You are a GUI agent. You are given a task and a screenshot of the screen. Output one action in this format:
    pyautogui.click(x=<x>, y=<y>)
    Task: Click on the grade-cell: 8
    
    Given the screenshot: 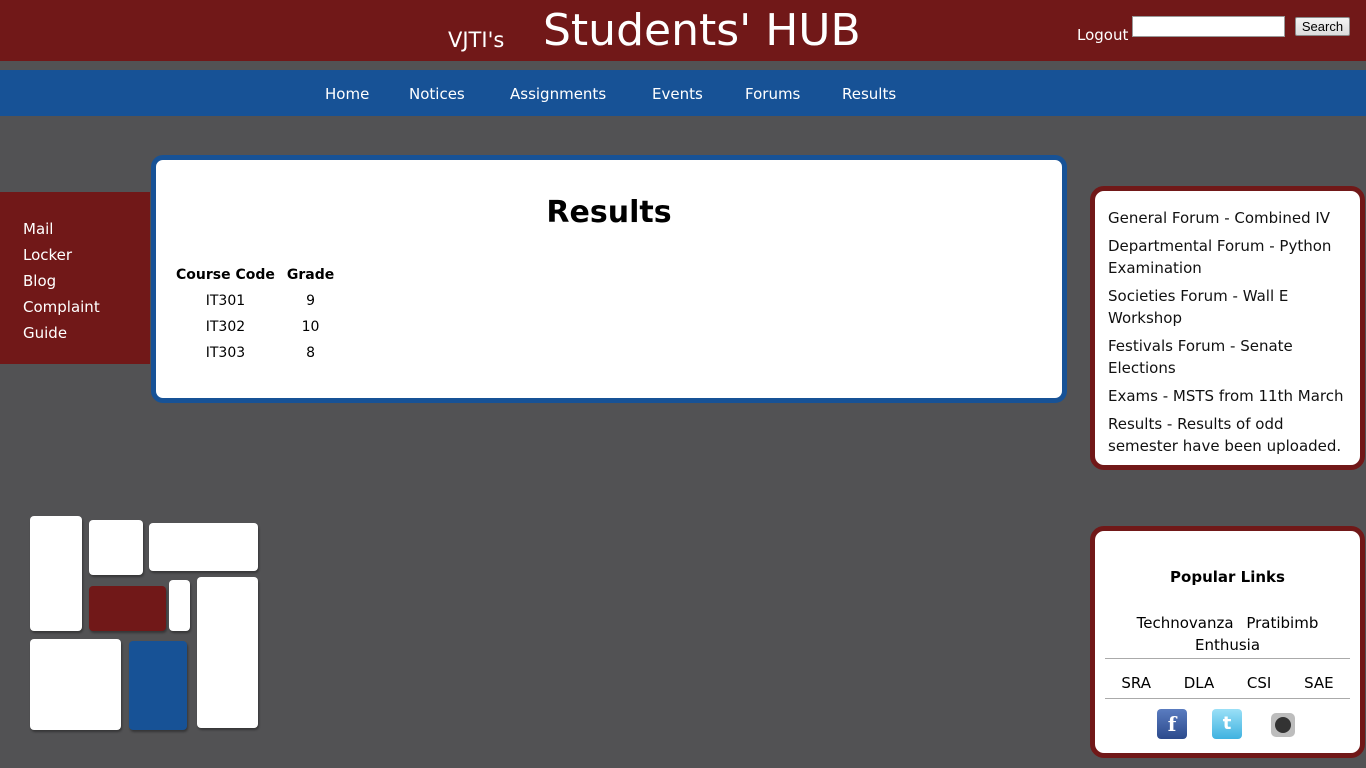 What is the action you would take?
    pyautogui.click(x=311, y=353)
    